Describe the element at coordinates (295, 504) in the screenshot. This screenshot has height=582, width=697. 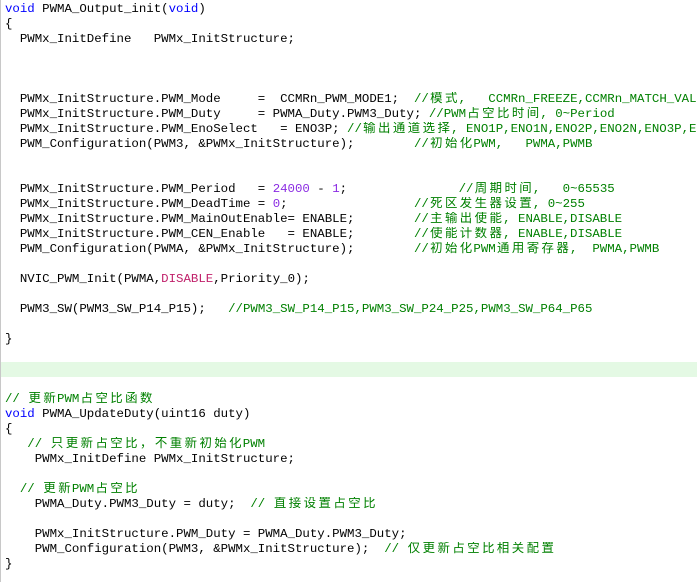
I see `cjk-glyph: 接` at that location.